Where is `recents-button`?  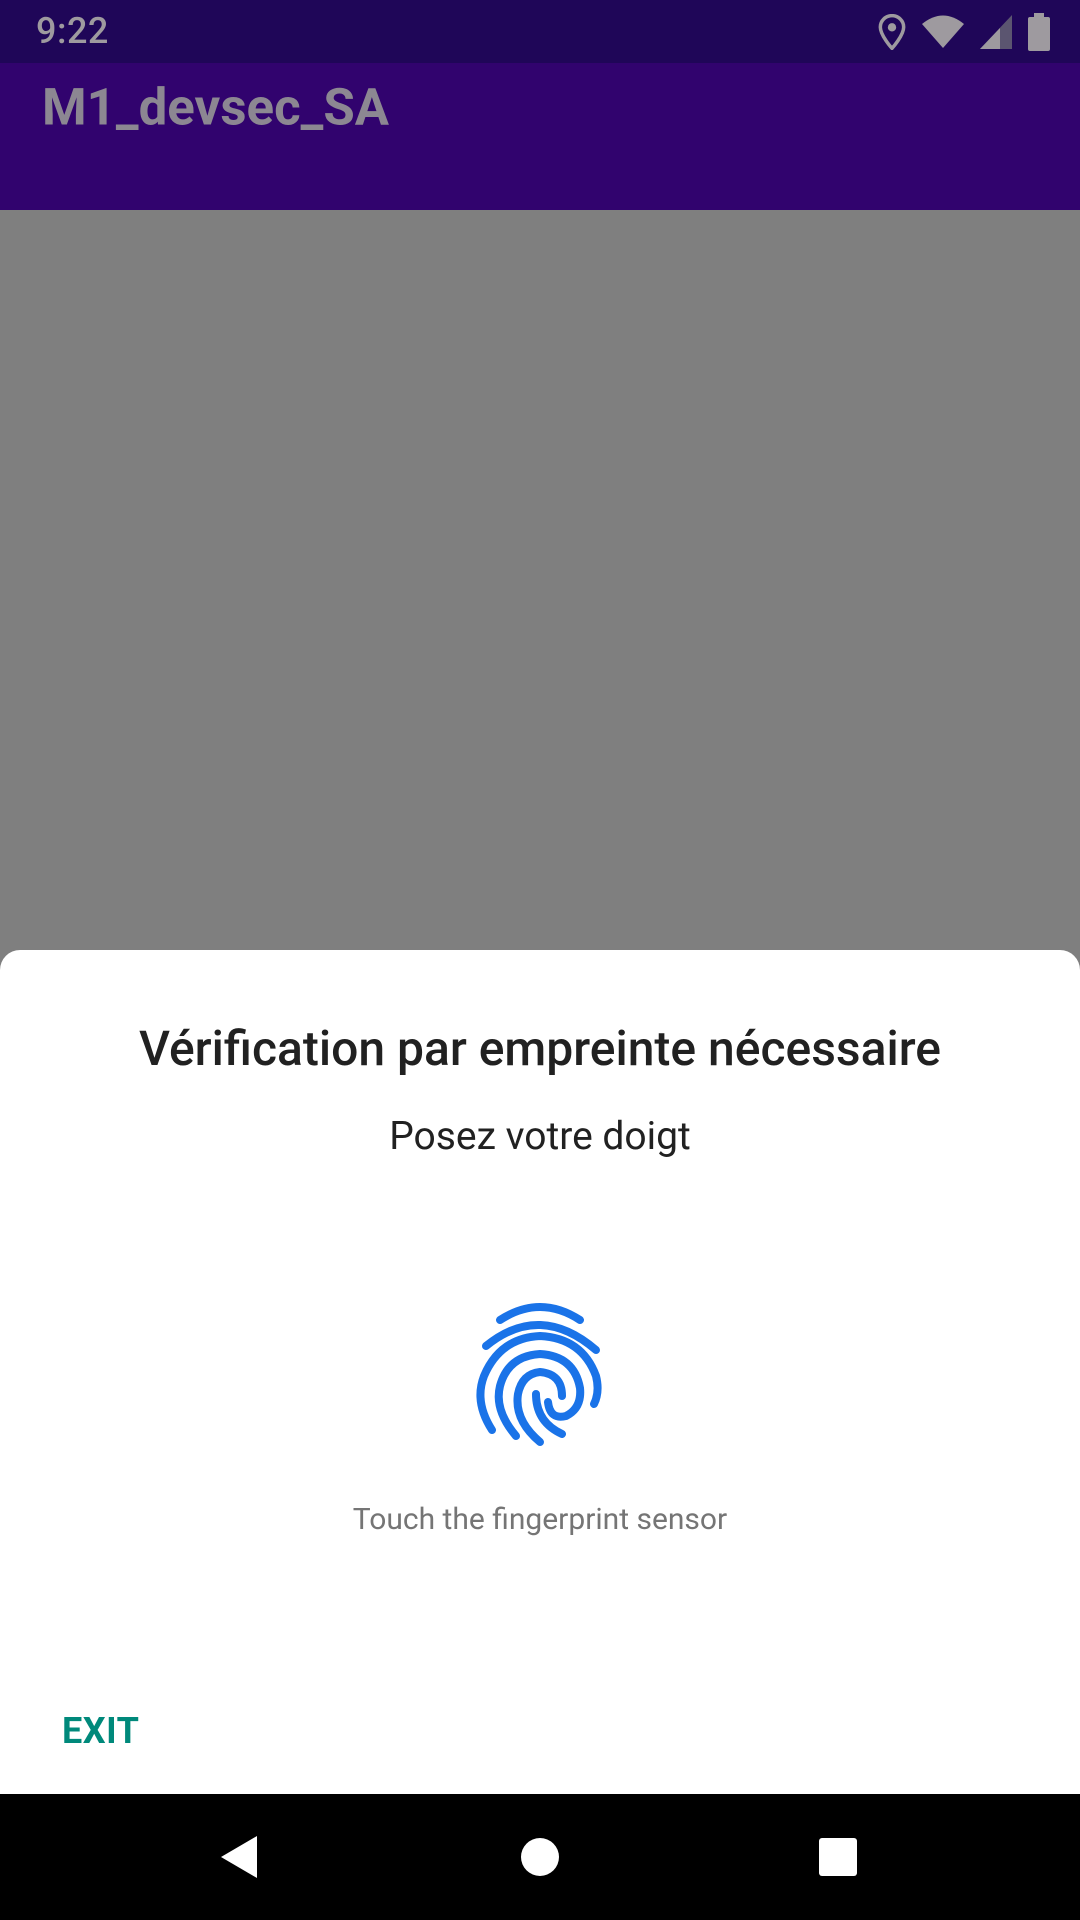 recents-button is located at coordinates (838, 1857).